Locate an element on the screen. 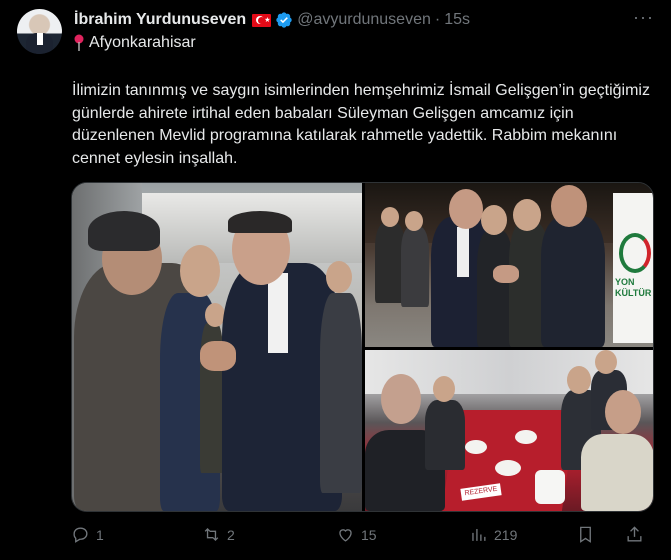  reply-count: 1 is located at coordinates (100, 534).